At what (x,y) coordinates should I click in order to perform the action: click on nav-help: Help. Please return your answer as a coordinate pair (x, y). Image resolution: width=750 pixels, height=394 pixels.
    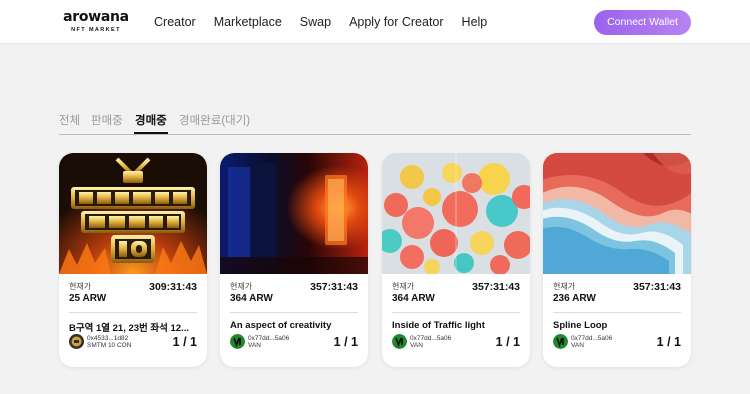
    Looking at the image, I should click on (475, 22).